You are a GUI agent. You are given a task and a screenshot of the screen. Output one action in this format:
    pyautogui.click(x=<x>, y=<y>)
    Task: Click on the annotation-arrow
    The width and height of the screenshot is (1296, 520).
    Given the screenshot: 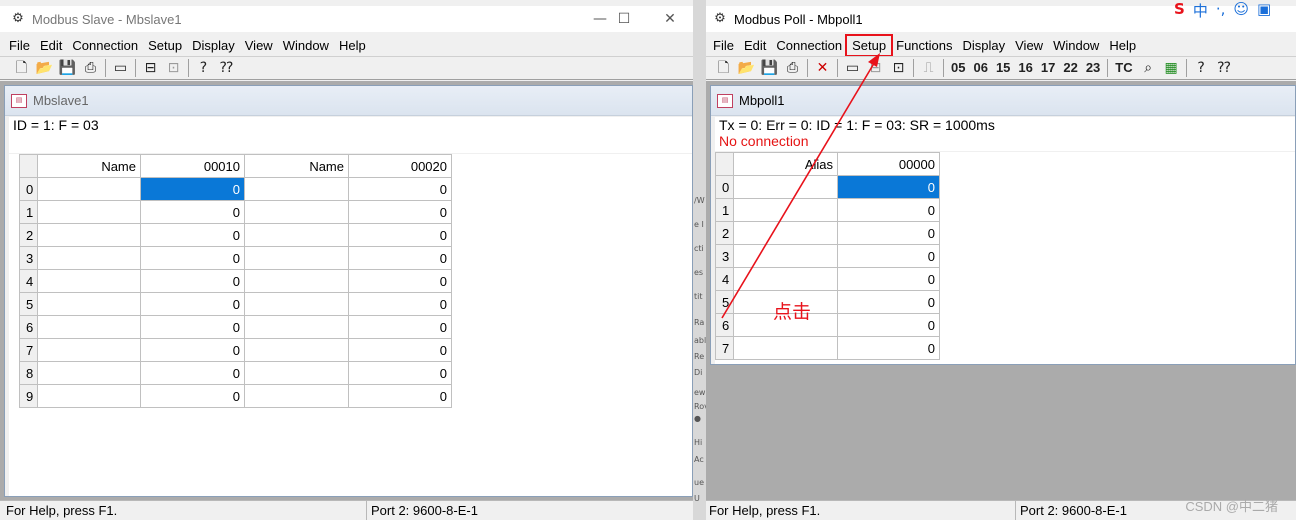 What is the action you would take?
    pyautogui.click(x=800, y=186)
    